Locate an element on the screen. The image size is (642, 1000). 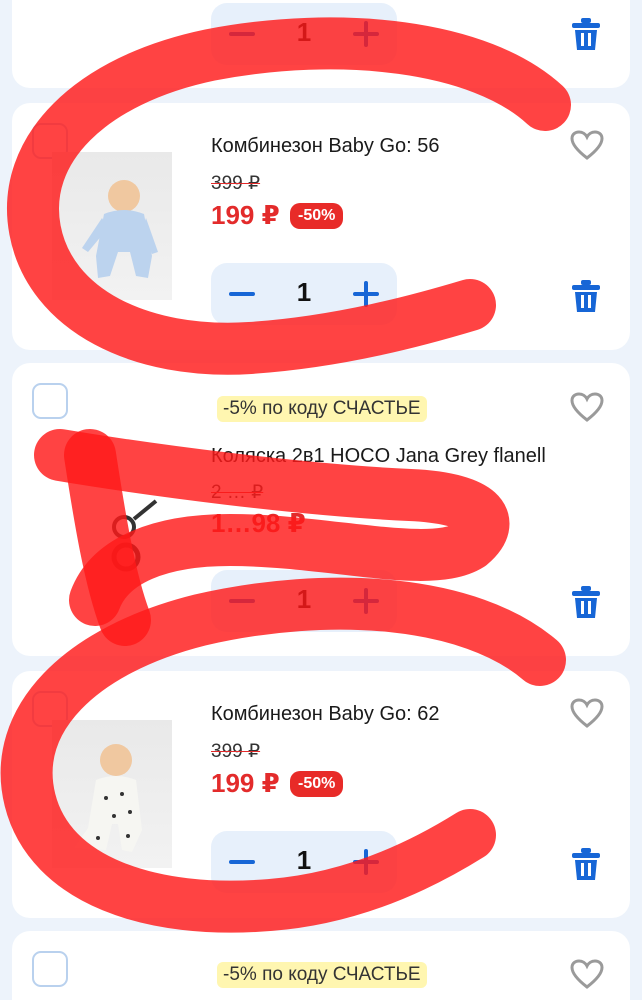
product-title: Коляска 2в1 HOCO Jana Grey flanell is located at coordinates (378, 456).